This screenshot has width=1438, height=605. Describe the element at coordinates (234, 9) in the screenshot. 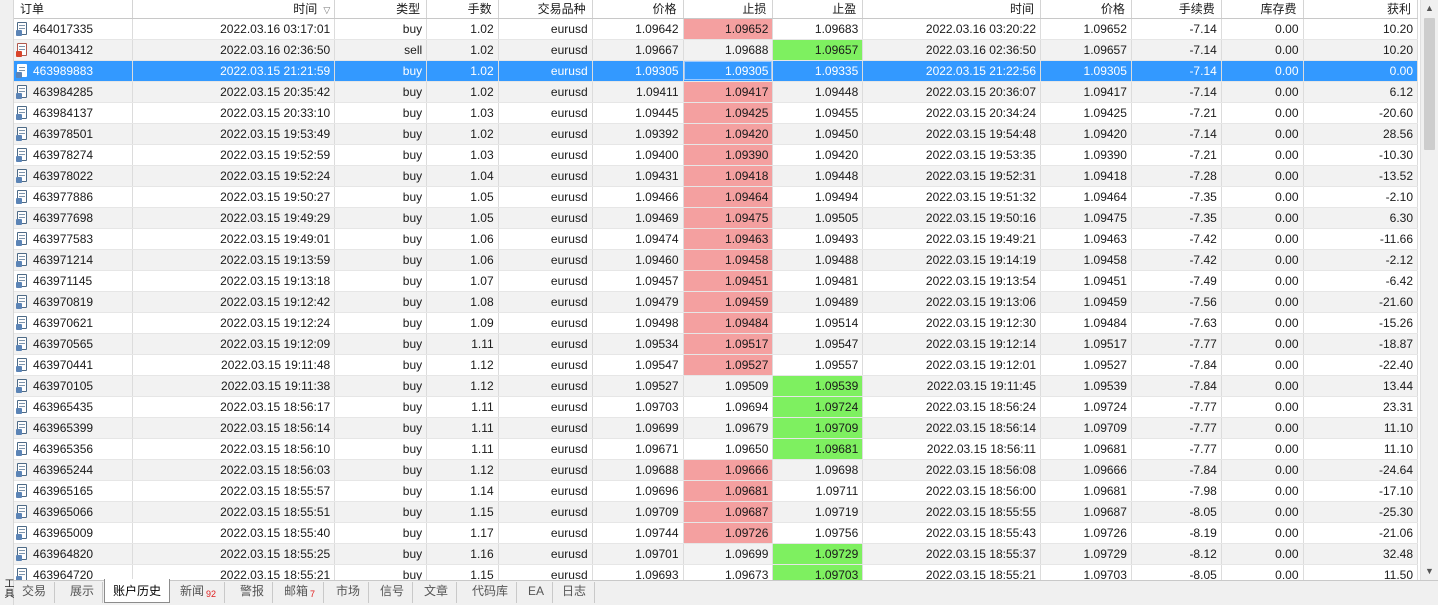

I see `column-header-open-time: 时间 ▽` at that location.